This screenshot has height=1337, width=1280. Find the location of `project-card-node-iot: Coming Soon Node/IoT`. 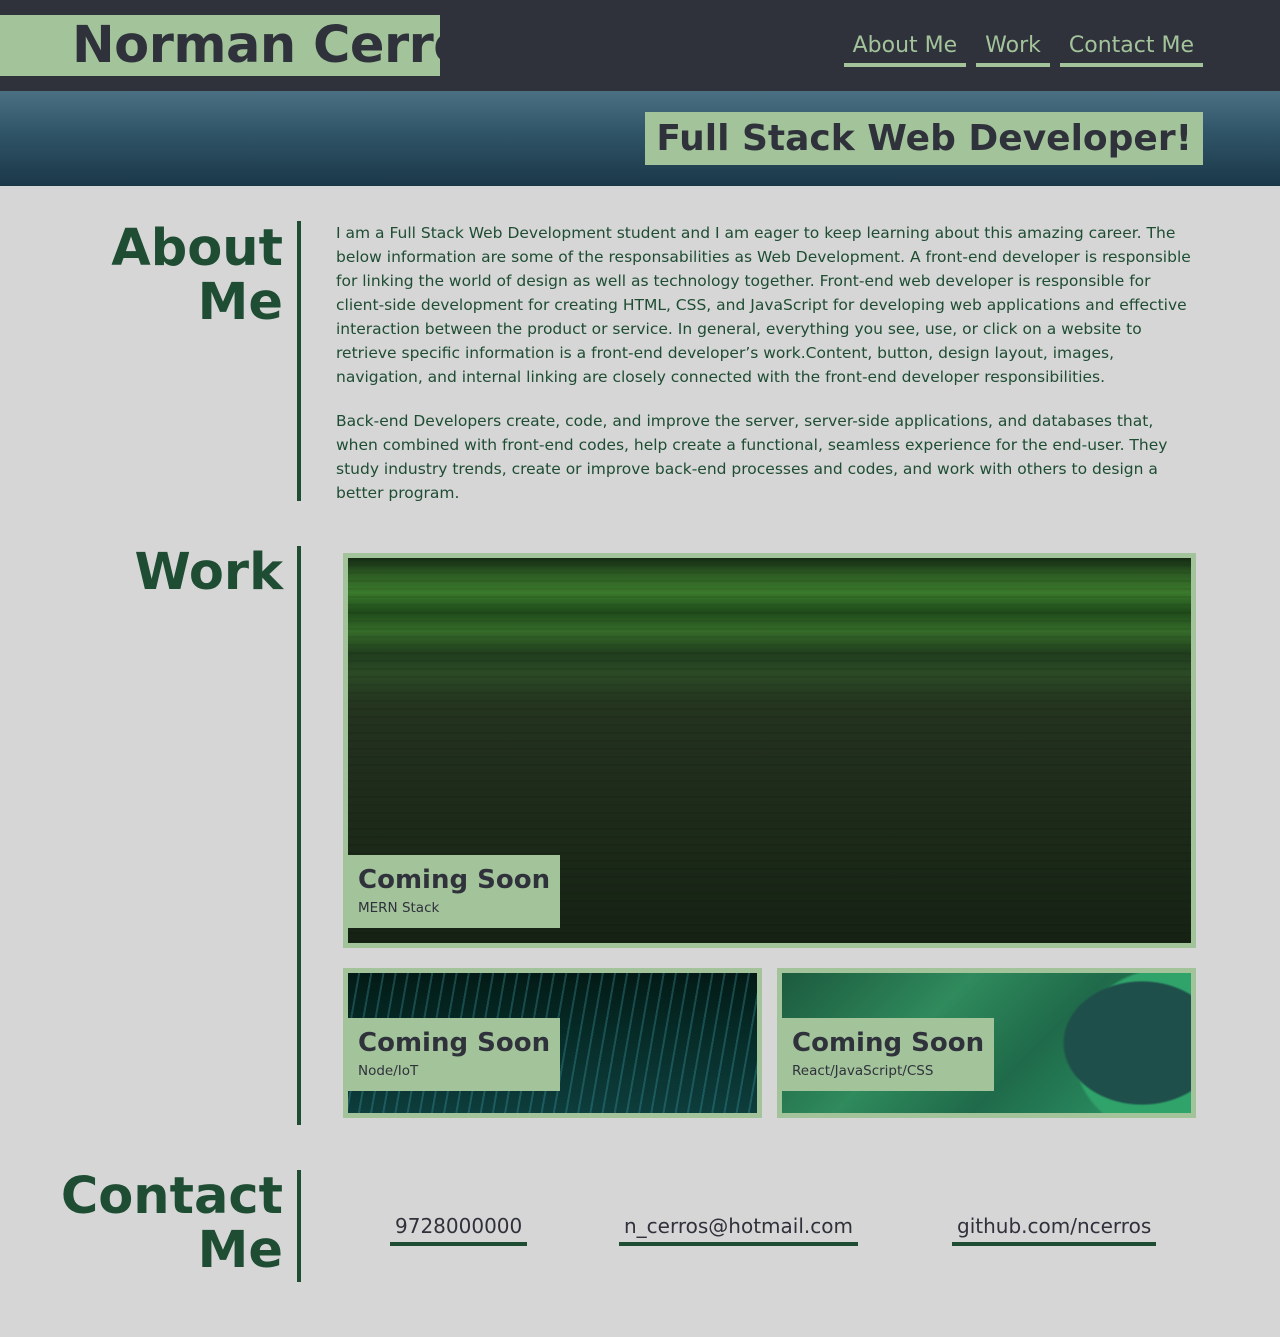

project-card-node-iot: Coming Soon Node/IoT is located at coordinates (552, 1043).